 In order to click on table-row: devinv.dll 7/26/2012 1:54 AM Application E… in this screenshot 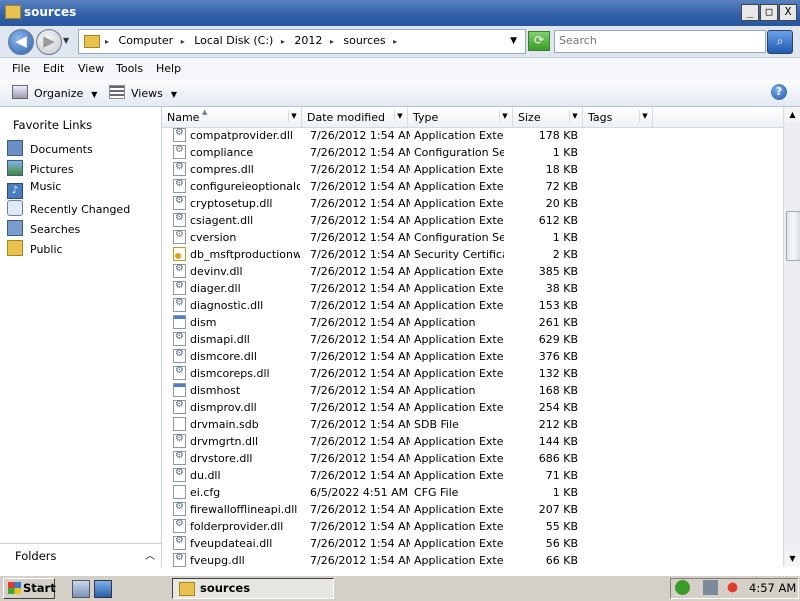, I will do `click(472, 271)`.